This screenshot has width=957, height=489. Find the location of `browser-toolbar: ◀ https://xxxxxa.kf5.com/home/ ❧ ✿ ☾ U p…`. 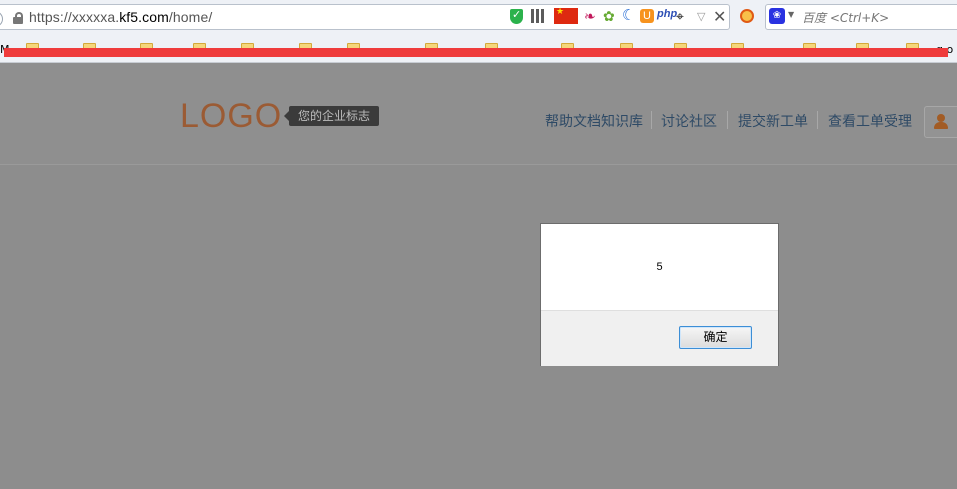

browser-toolbar: ◀ https://xxxxxa.kf5.com/home/ ❧ ✿ ☾ U p… is located at coordinates (478, 18).